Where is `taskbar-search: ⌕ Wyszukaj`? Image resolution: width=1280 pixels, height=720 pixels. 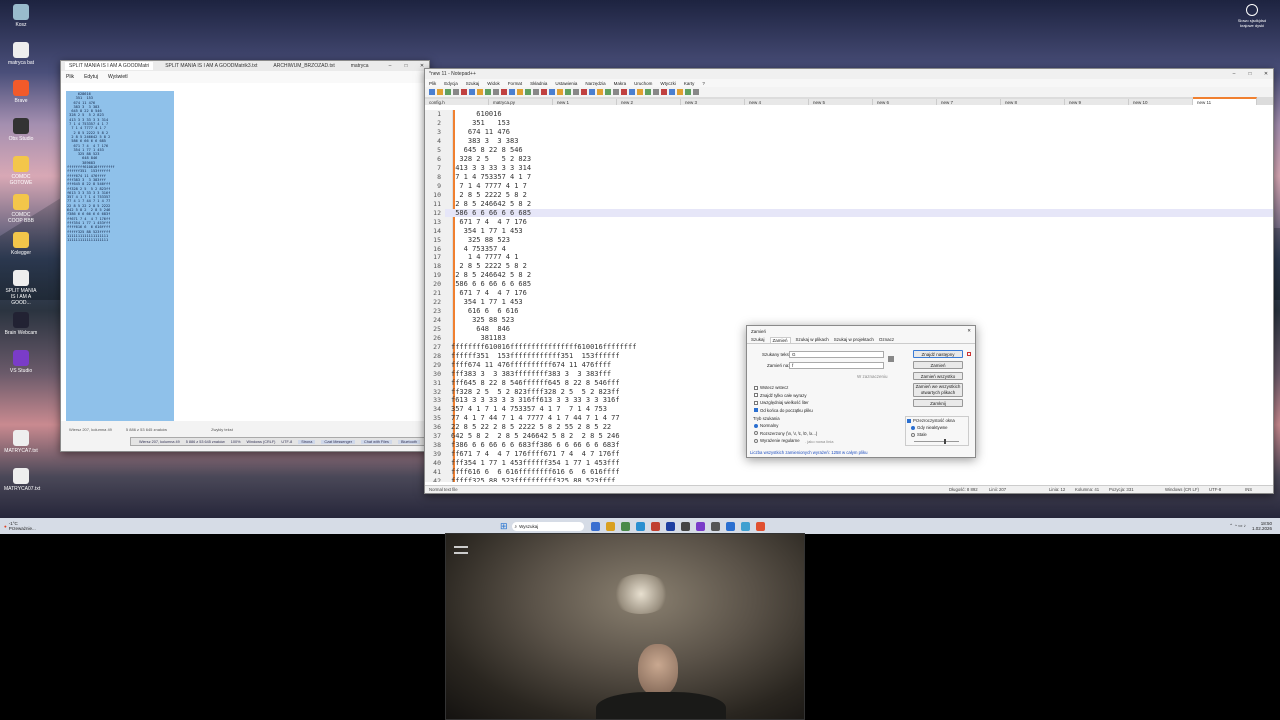 taskbar-search: ⌕ Wyszukaj is located at coordinates (547, 526).